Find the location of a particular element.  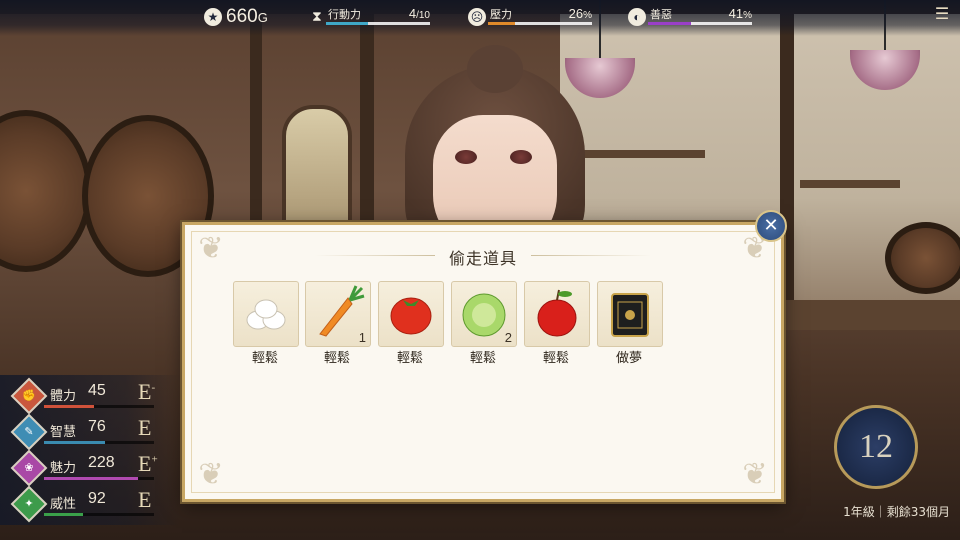

eggs-icon is located at coordinates (266, 314).